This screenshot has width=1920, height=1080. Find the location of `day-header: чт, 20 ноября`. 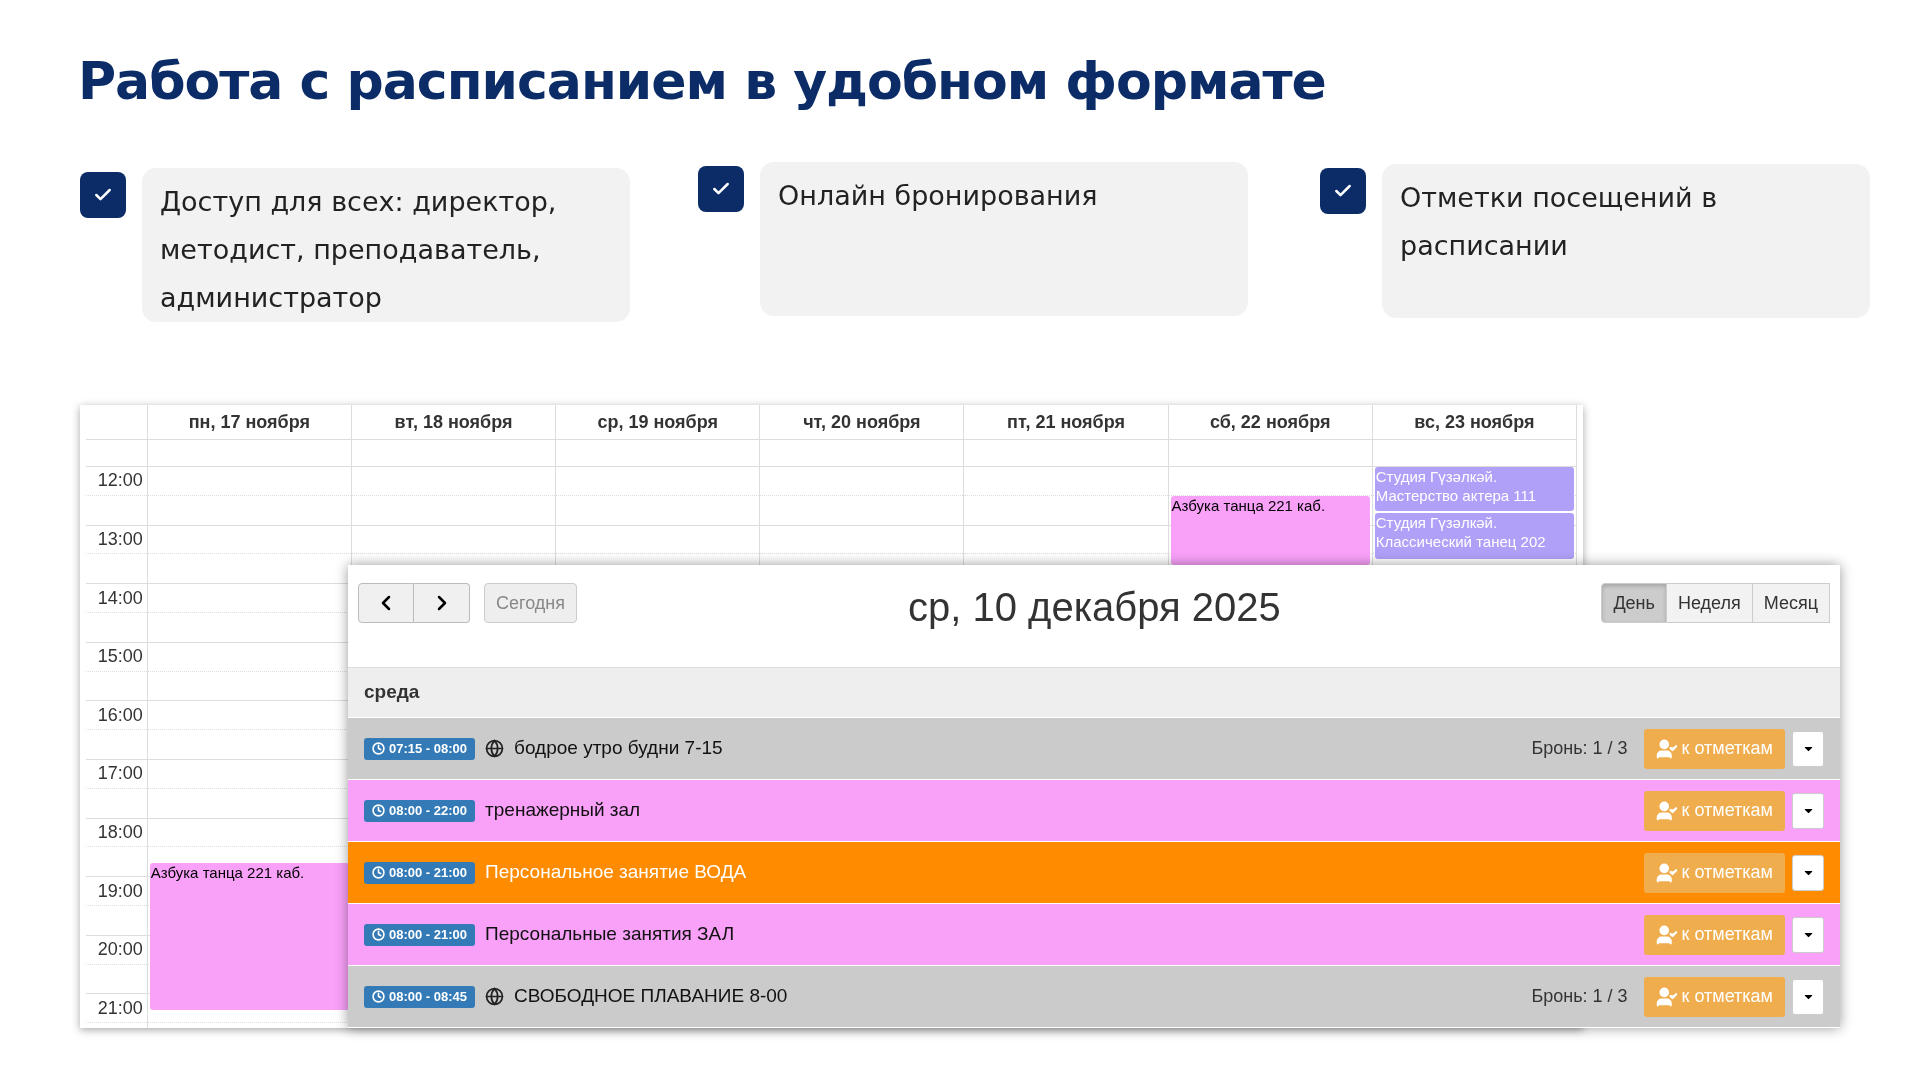

day-header: чт, 20 ноября is located at coordinates (862, 422).